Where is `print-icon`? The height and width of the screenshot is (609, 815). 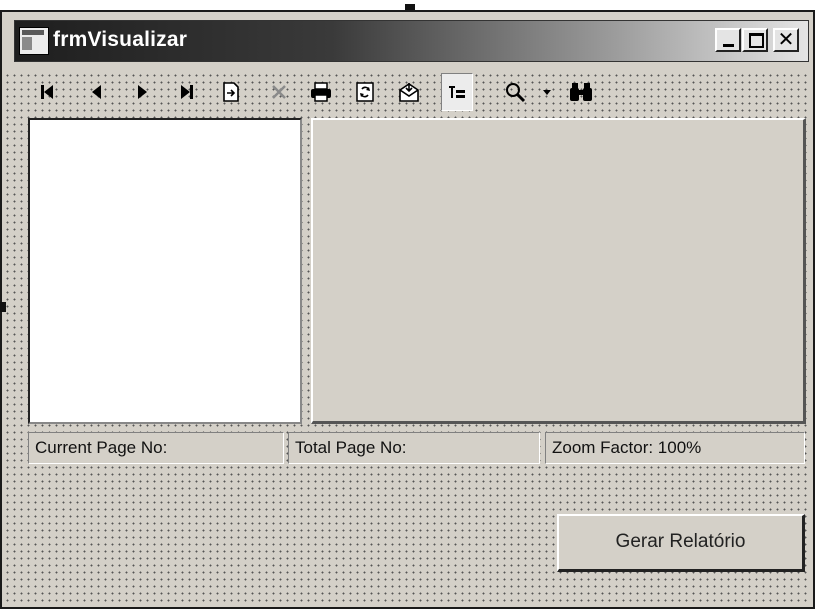
print-icon is located at coordinates (321, 92).